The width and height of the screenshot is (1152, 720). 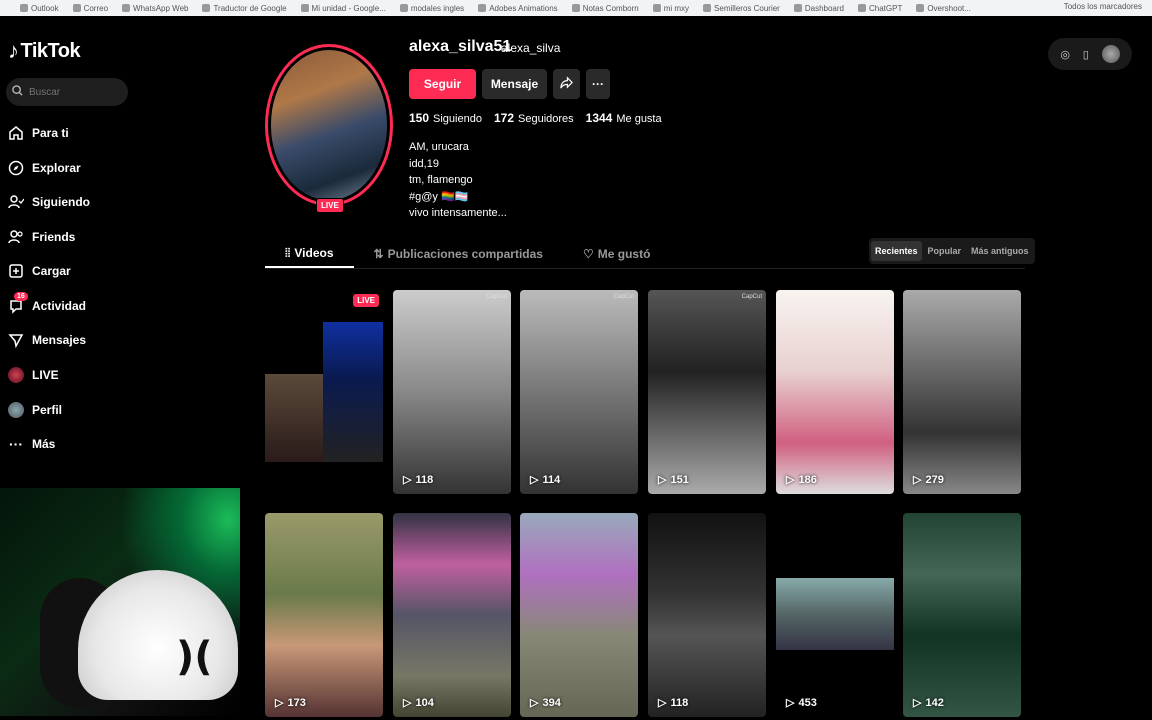 What do you see at coordinates (439, 196) in the screenshot?
I see `bio-line: #g@y 🏳️‍🌈🏳️‍⚧️` at bounding box center [439, 196].